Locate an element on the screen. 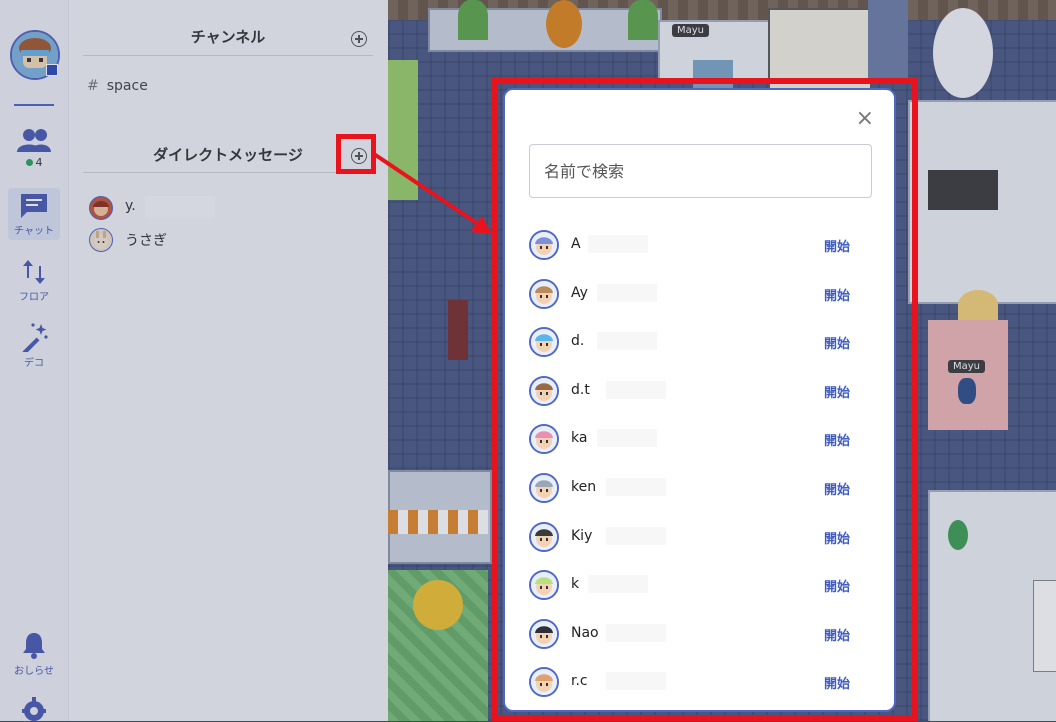  map-wall-block is located at coordinates (888, 40).